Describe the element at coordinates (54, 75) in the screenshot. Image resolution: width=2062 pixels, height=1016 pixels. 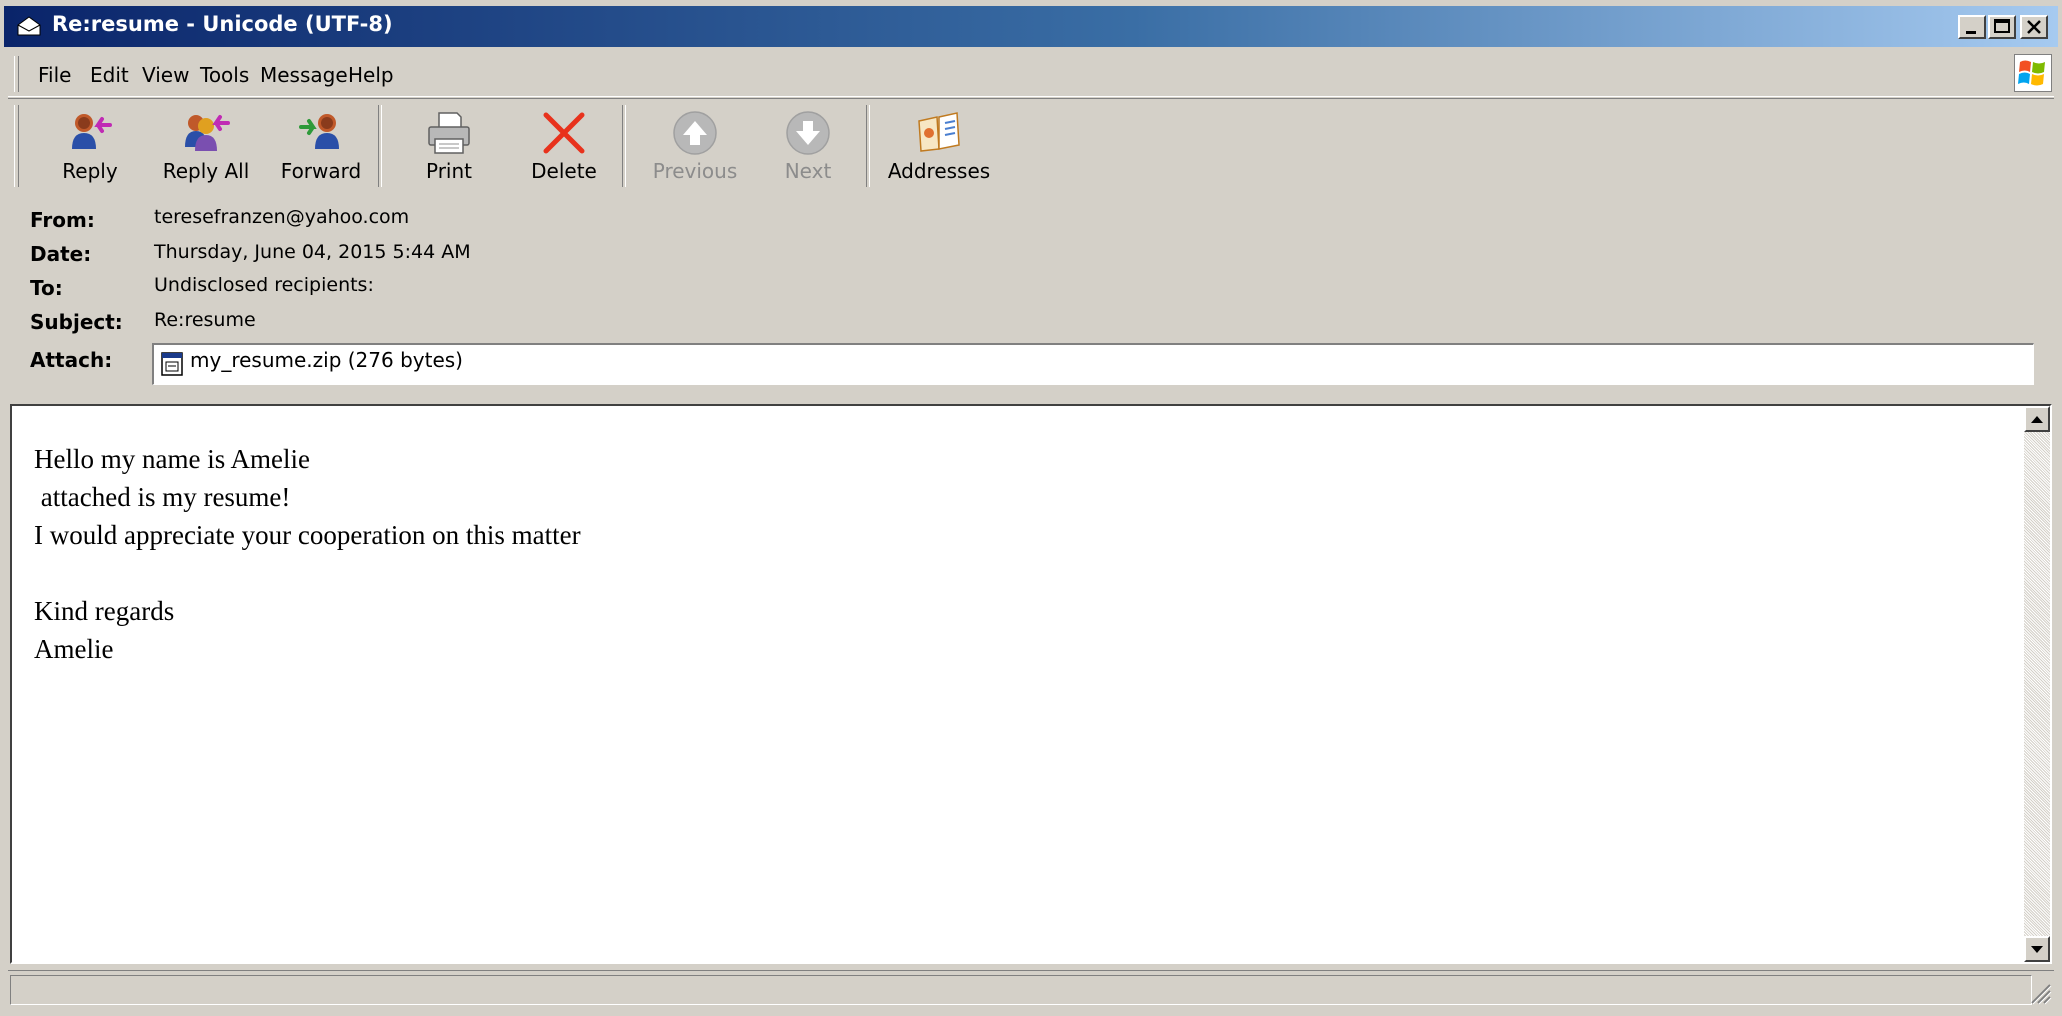
I see `menu-file: File` at that location.